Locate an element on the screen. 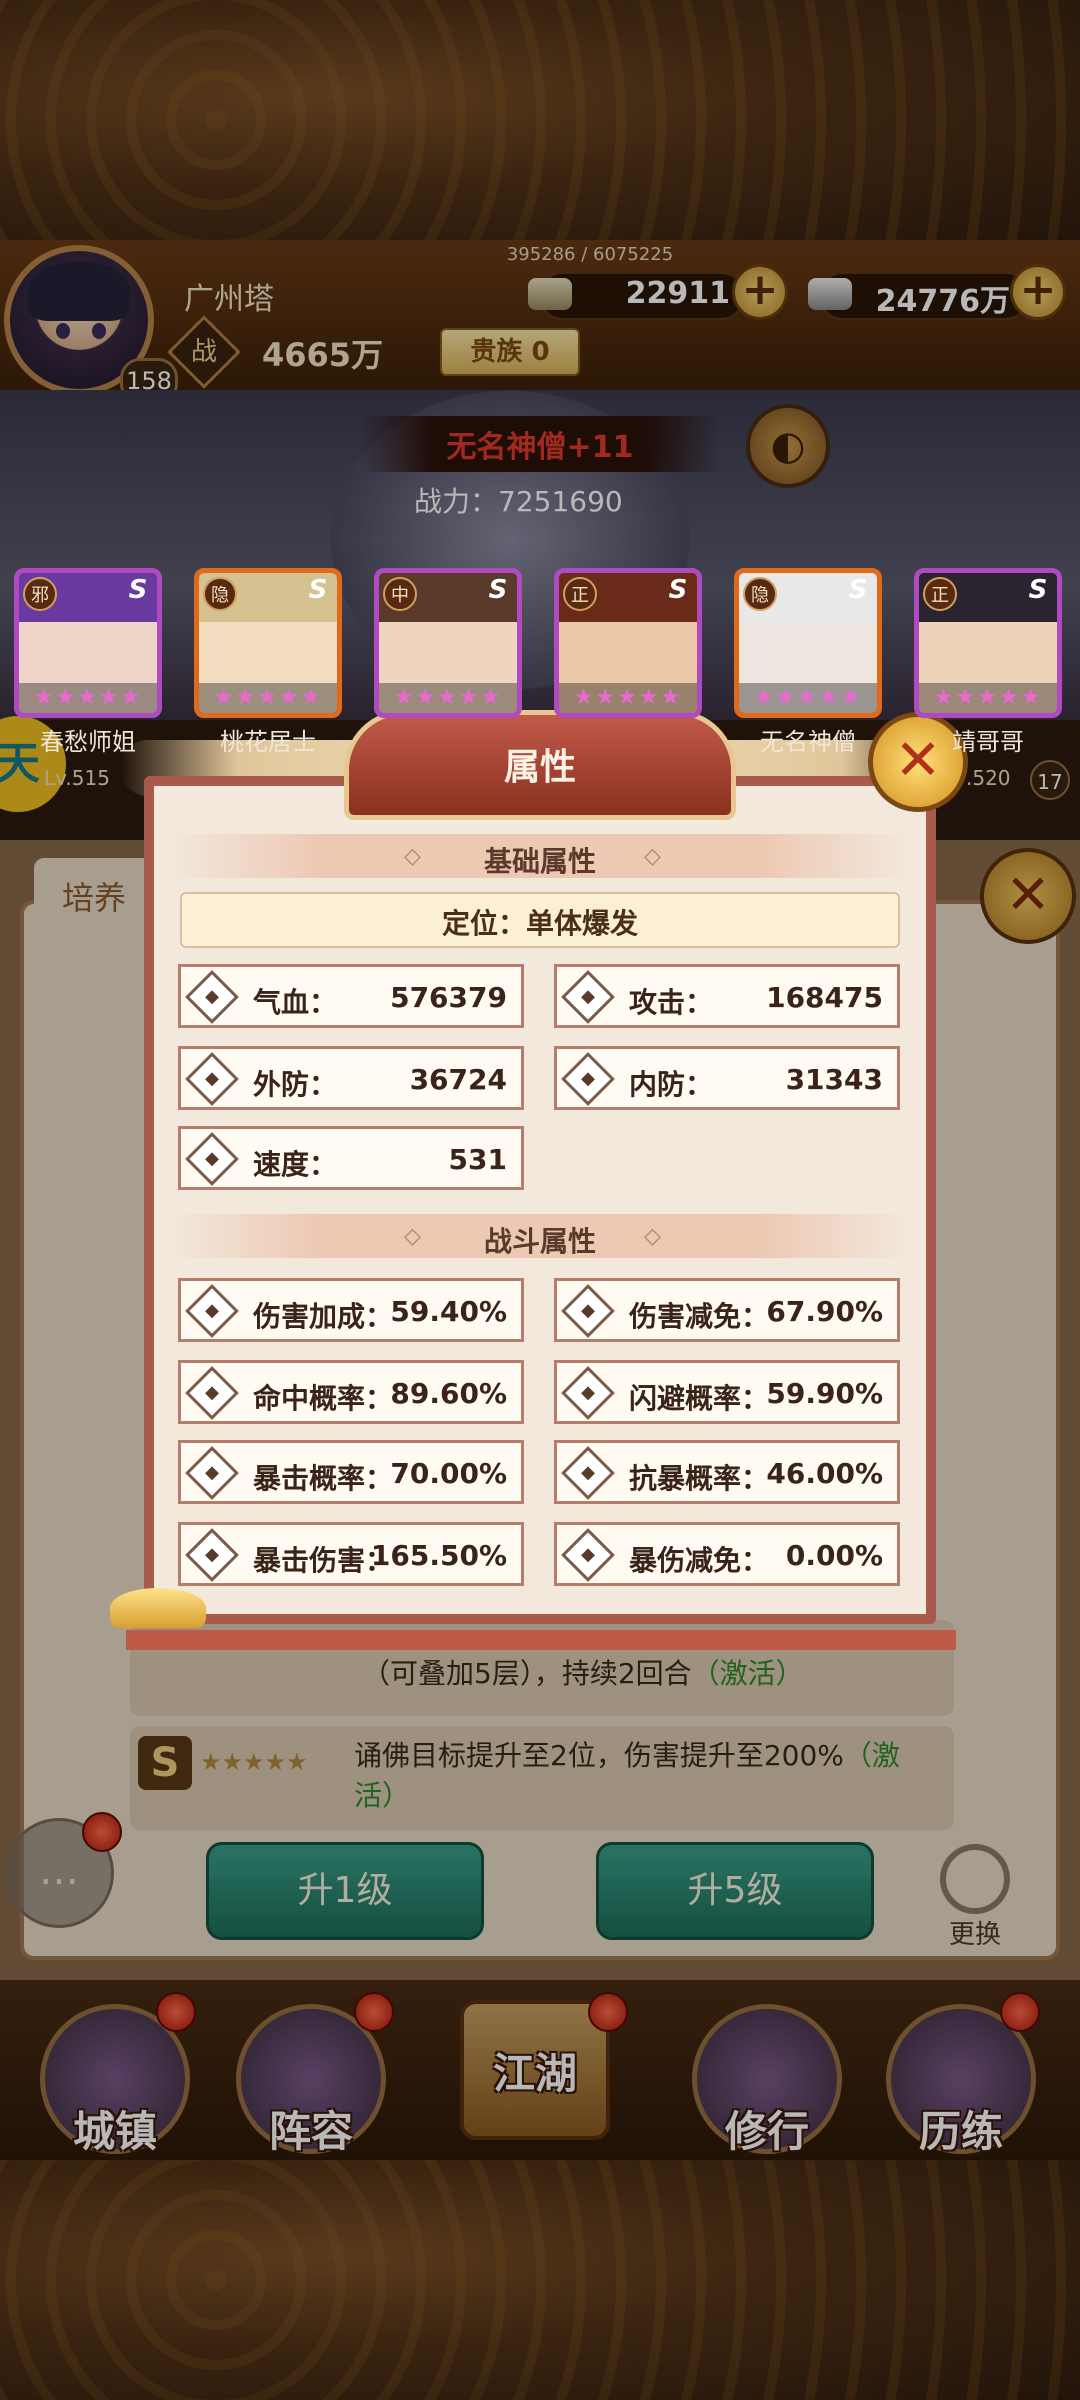  stat-cell: ◆ 攻击： 168475 is located at coordinates (727, 996).